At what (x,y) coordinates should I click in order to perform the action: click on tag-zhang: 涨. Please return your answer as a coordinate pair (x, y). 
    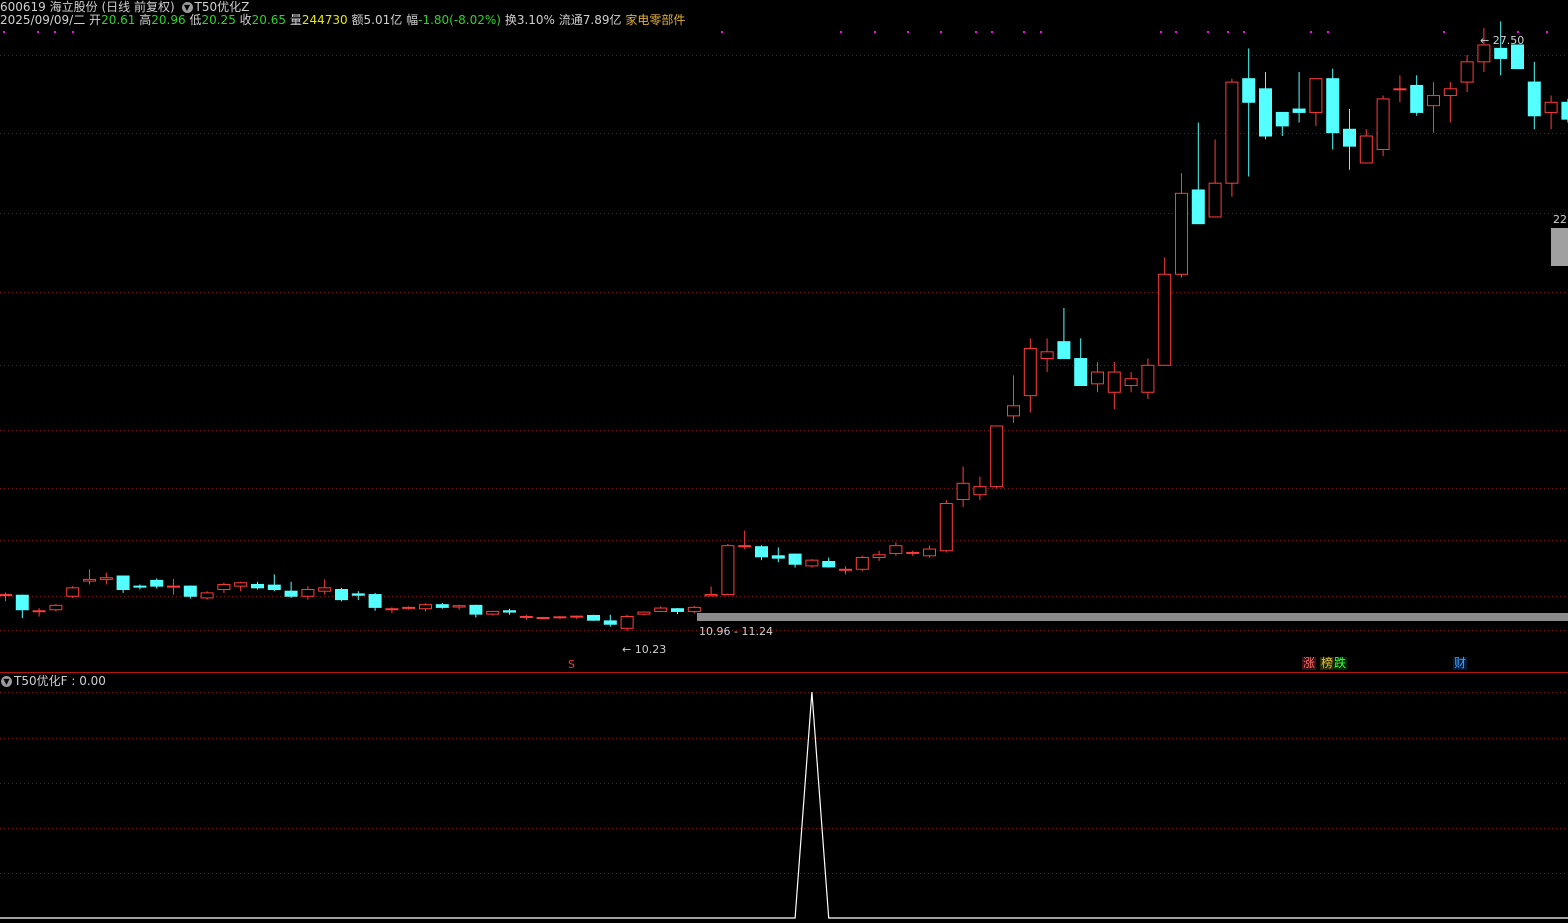
    Looking at the image, I should click on (1309, 663).